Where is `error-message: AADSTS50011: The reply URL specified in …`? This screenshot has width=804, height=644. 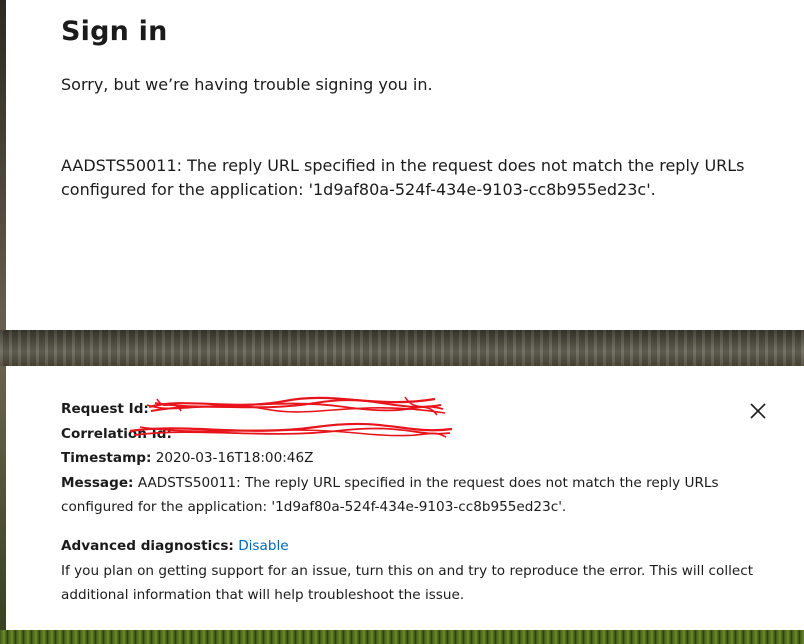 error-message: AADSTS50011: The reply URL specified in … is located at coordinates (403, 177).